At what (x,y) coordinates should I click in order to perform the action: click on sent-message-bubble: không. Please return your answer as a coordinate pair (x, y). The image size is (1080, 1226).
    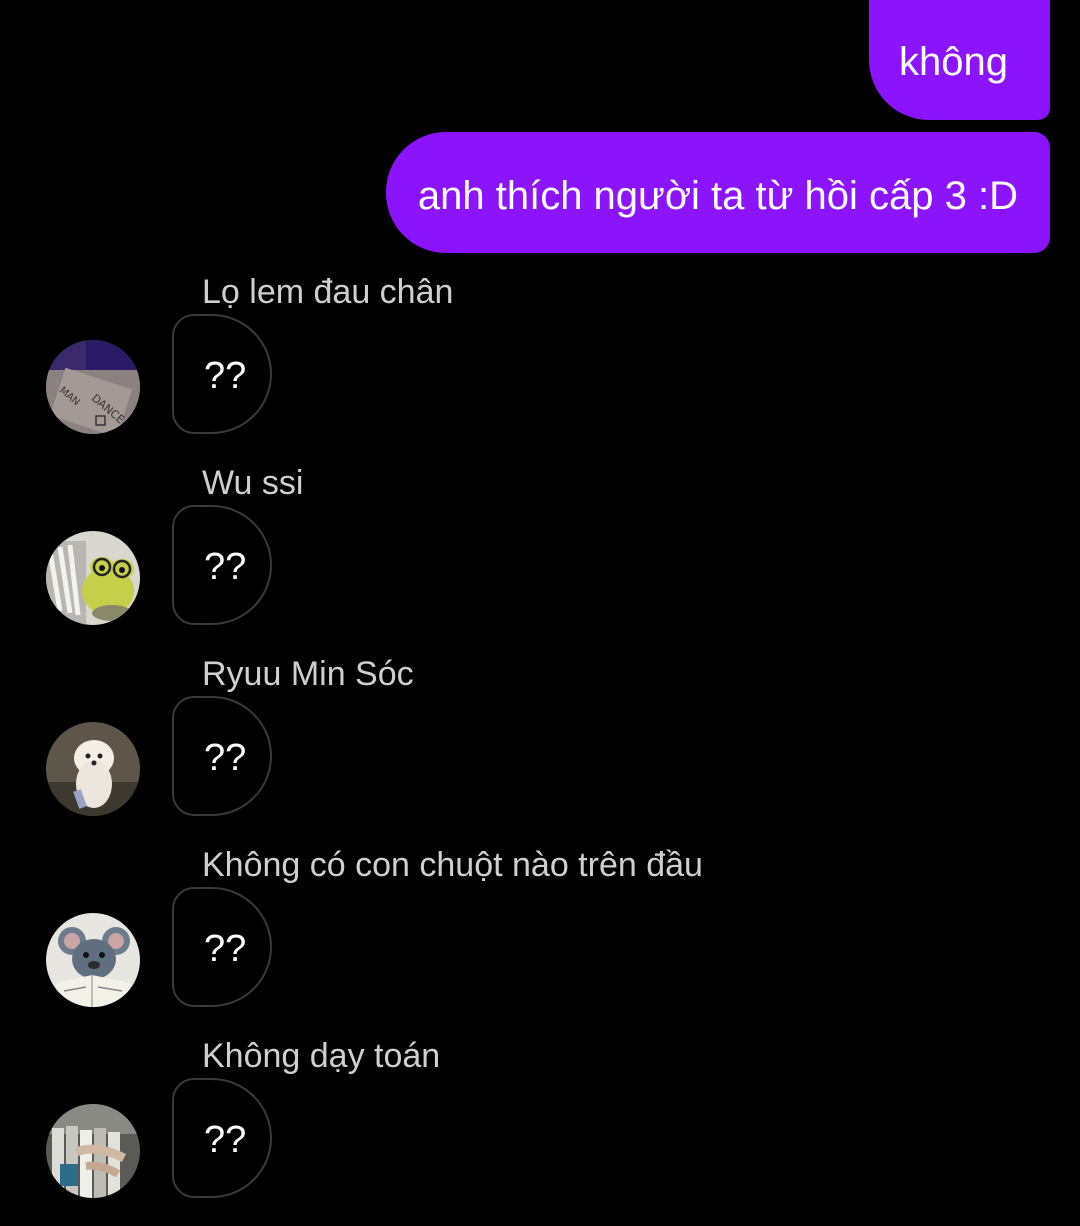
    Looking at the image, I should click on (959, 60).